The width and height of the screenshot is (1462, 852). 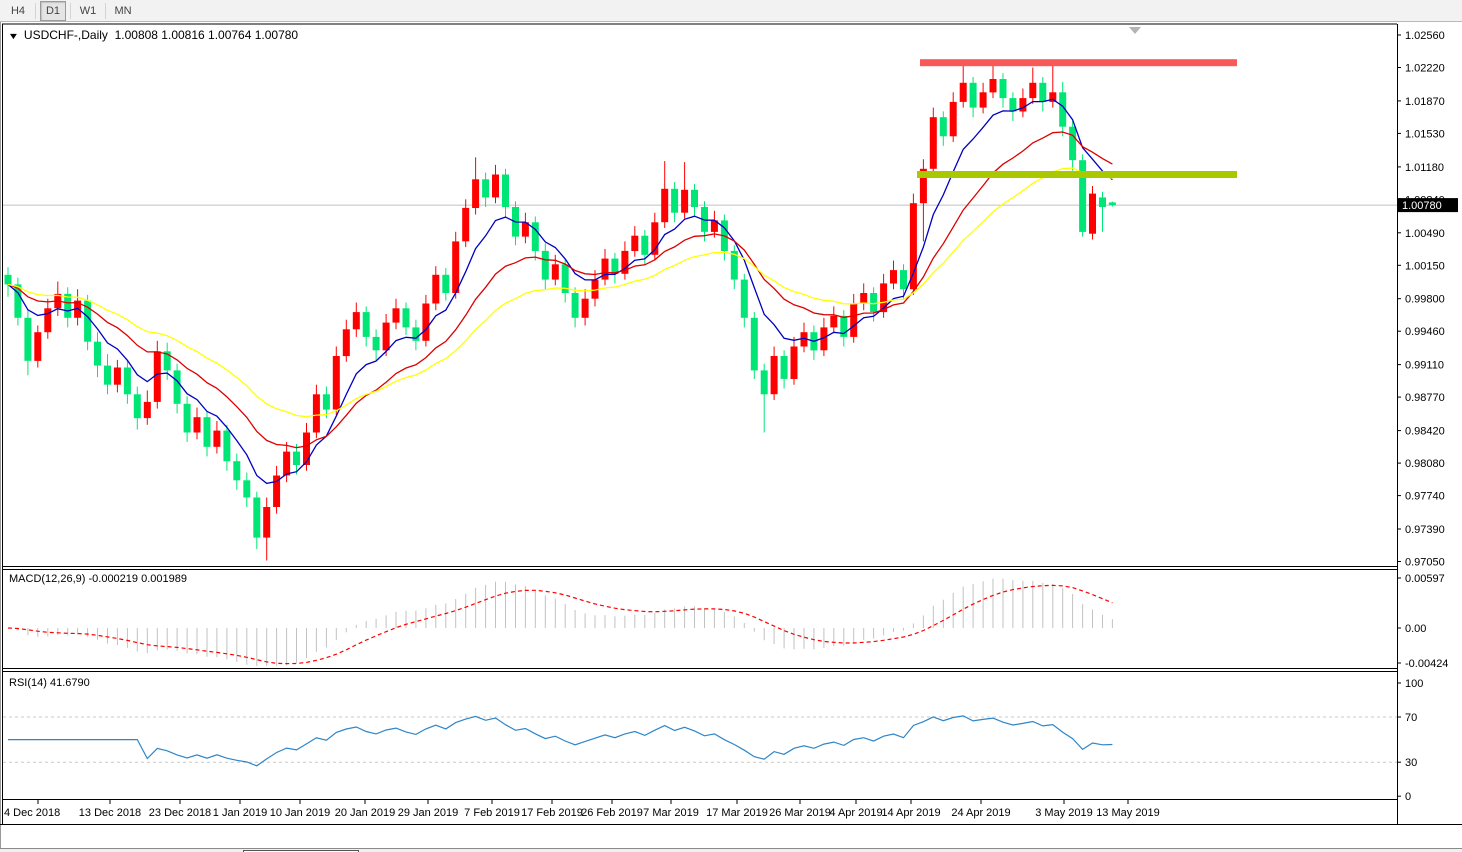 What do you see at coordinates (137, 579) in the screenshot?
I see `macd-values: -0.000219 0.001989` at bounding box center [137, 579].